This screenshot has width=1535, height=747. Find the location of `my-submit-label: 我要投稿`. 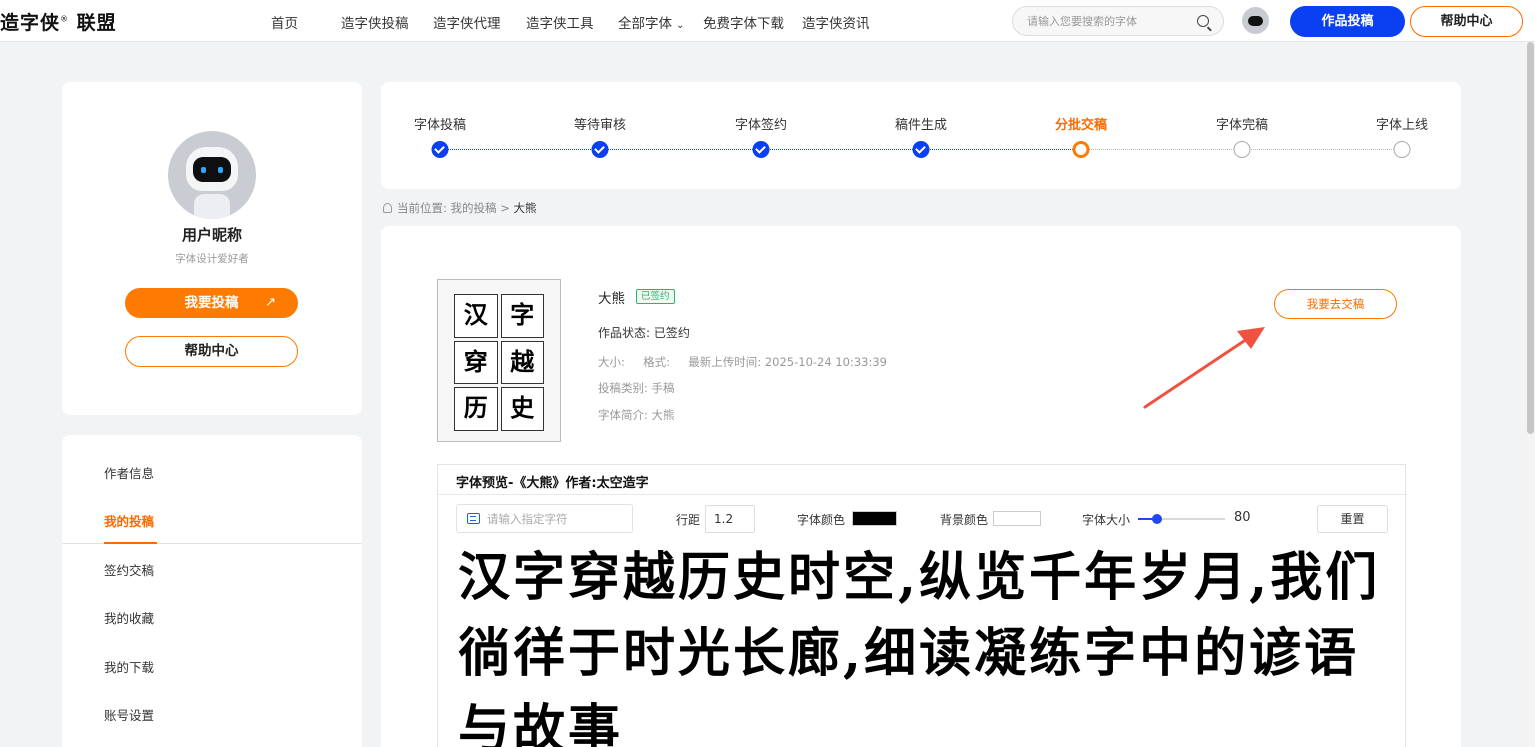

my-submit-label: 我要投稿 is located at coordinates (211, 303).